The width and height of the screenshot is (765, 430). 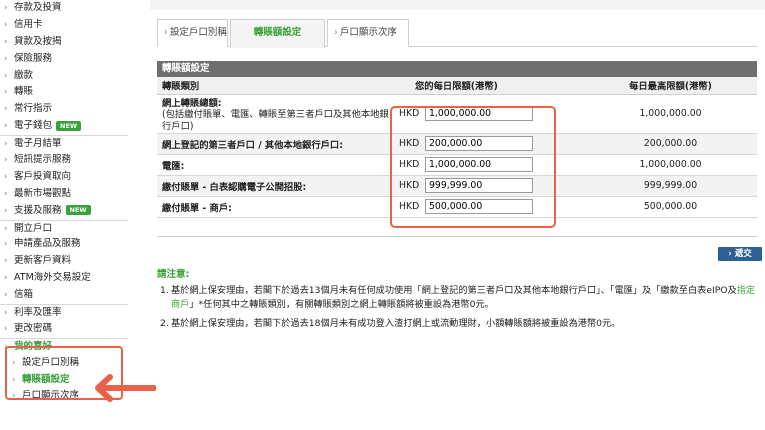 What do you see at coordinates (64, 295) in the screenshot?
I see `sidebar-item: › 信箱` at bounding box center [64, 295].